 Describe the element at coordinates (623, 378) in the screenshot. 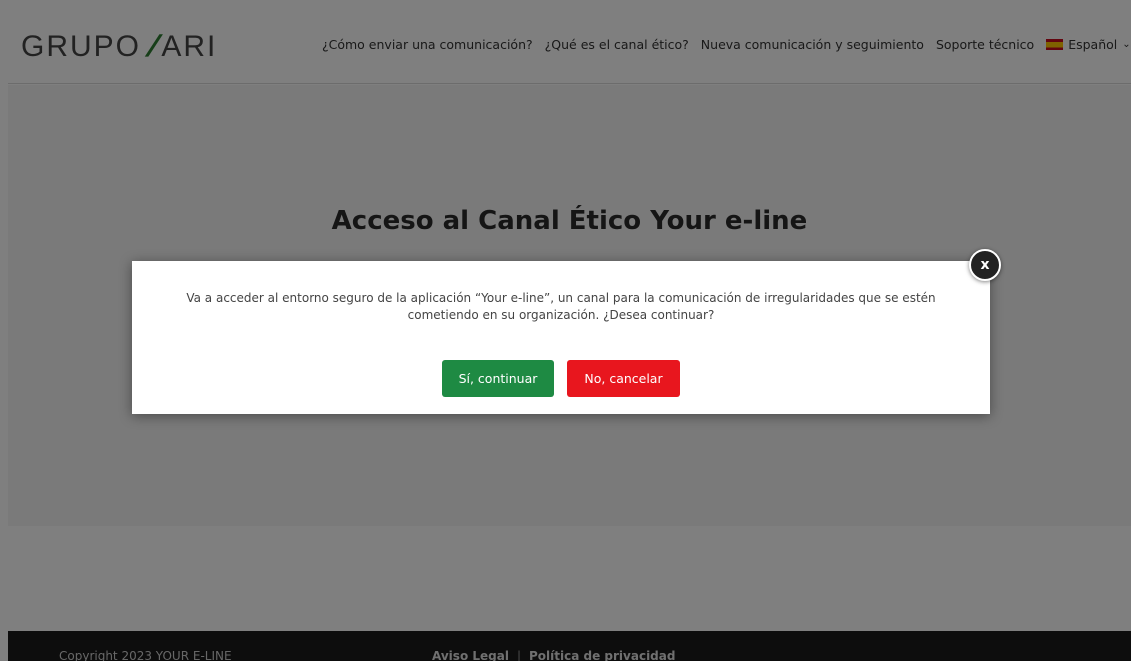

I see `cancel-button: No, cancelar` at that location.